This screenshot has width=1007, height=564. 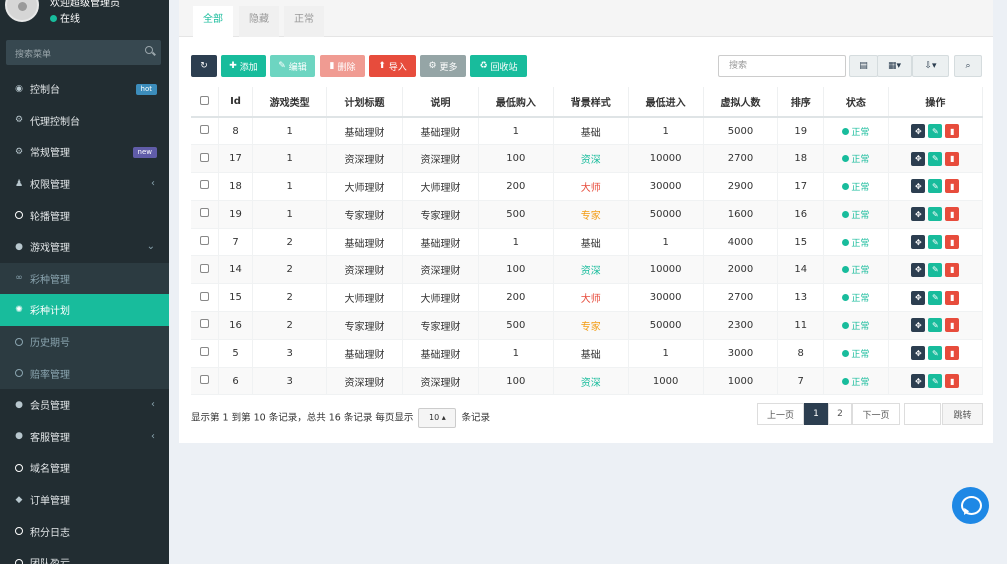 I want to click on import-button: ⬆ 导入, so click(x=392, y=66).